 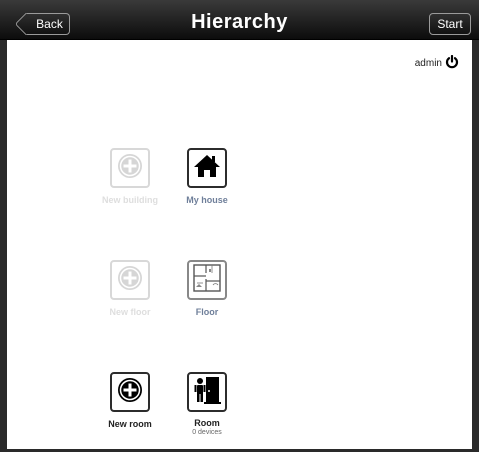 I want to click on username: admin, so click(x=428, y=63).